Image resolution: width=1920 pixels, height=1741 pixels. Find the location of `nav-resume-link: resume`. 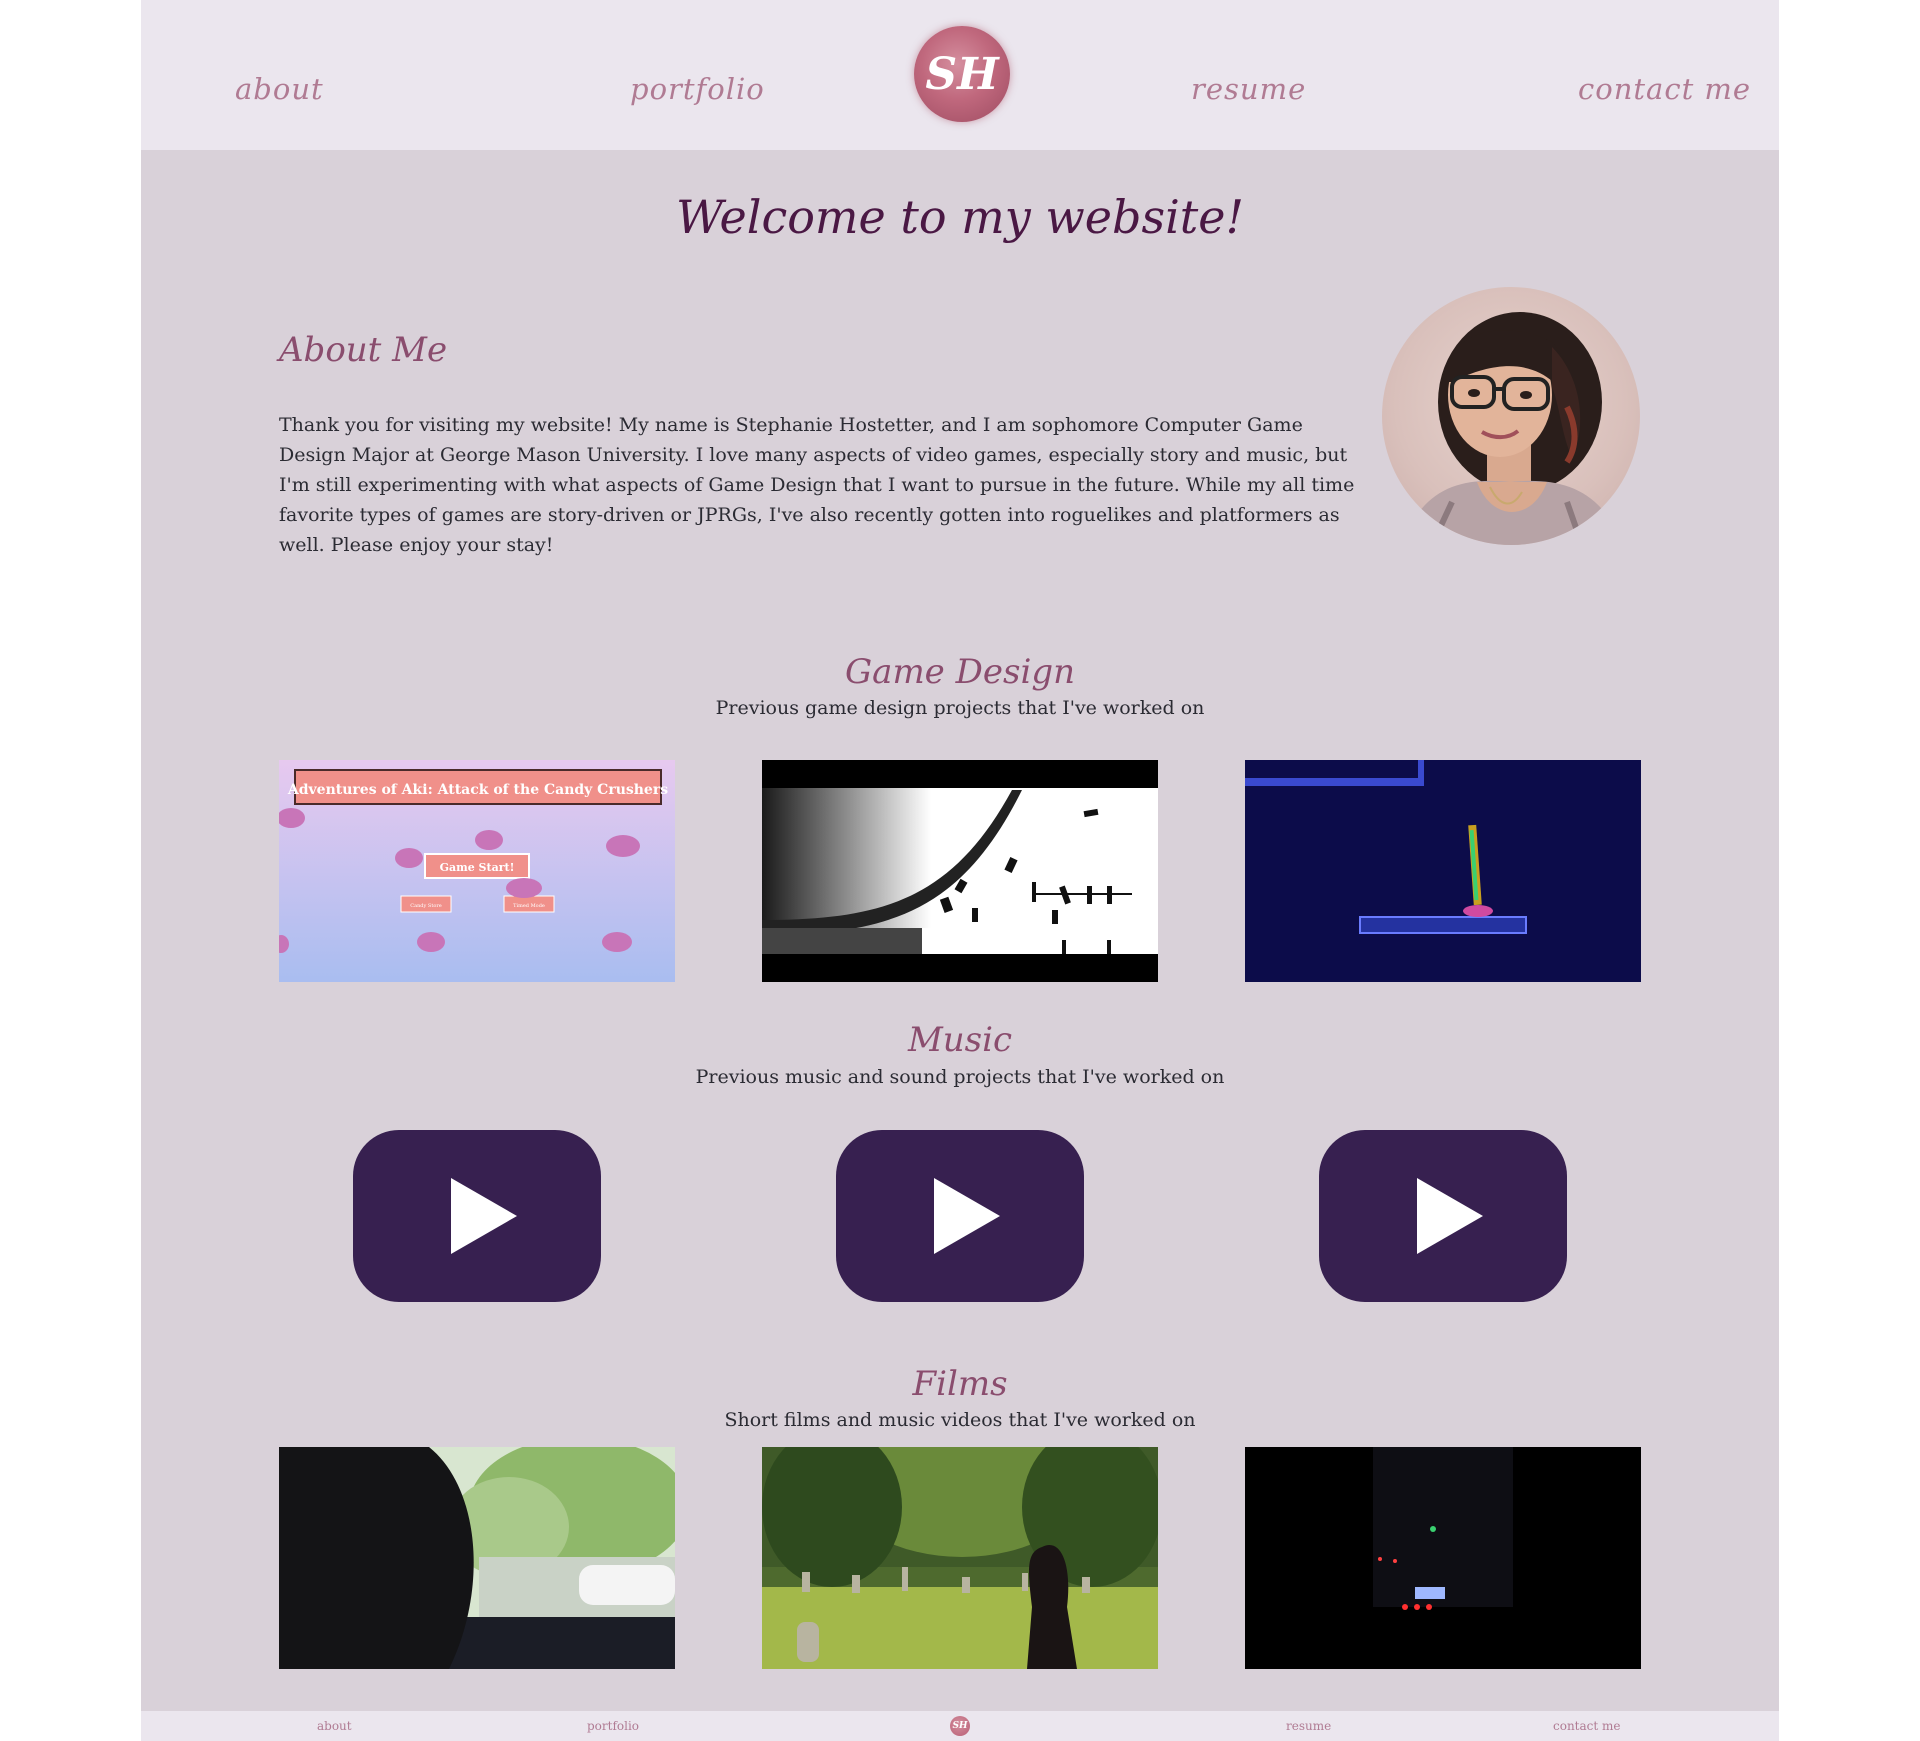

nav-resume-link: resume is located at coordinates (1248, 89).